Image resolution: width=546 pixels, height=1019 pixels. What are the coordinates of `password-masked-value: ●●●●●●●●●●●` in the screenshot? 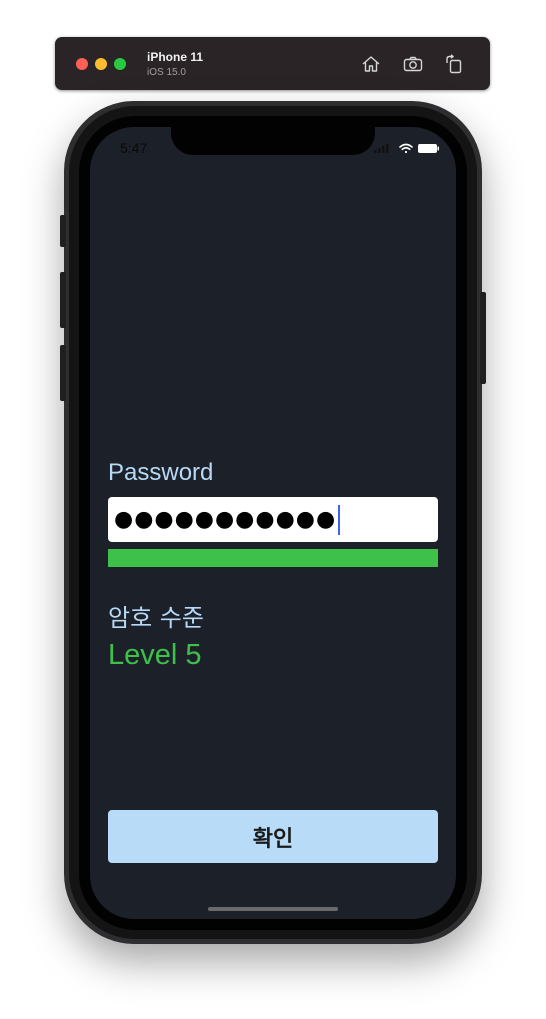 It's located at (225, 519).